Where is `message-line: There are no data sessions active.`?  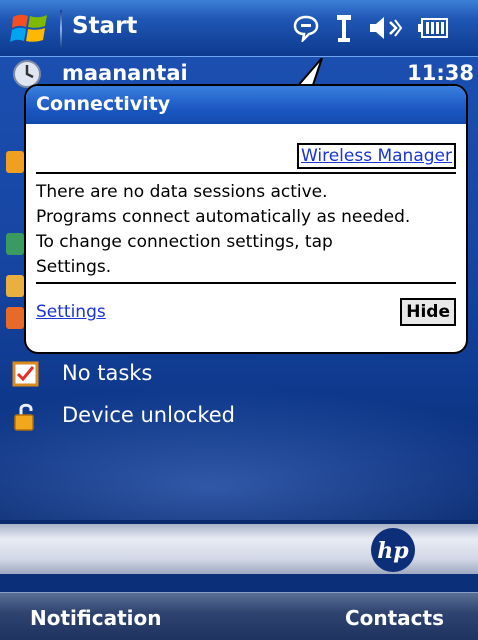 message-line: There are no data sessions active. is located at coordinates (182, 192).